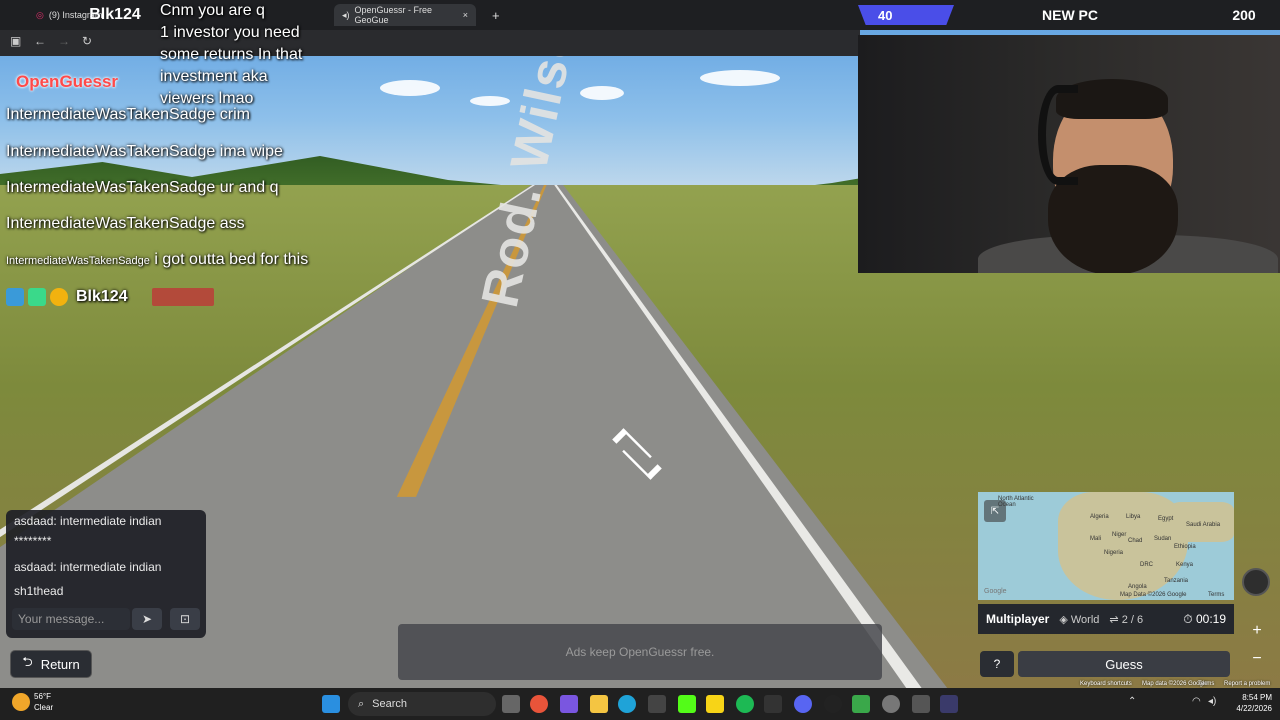 The width and height of the screenshot is (1280, 720). Describe the element at coordinates (33, 541) in the screenshot. I see `chat-message-line: ********` at that location.